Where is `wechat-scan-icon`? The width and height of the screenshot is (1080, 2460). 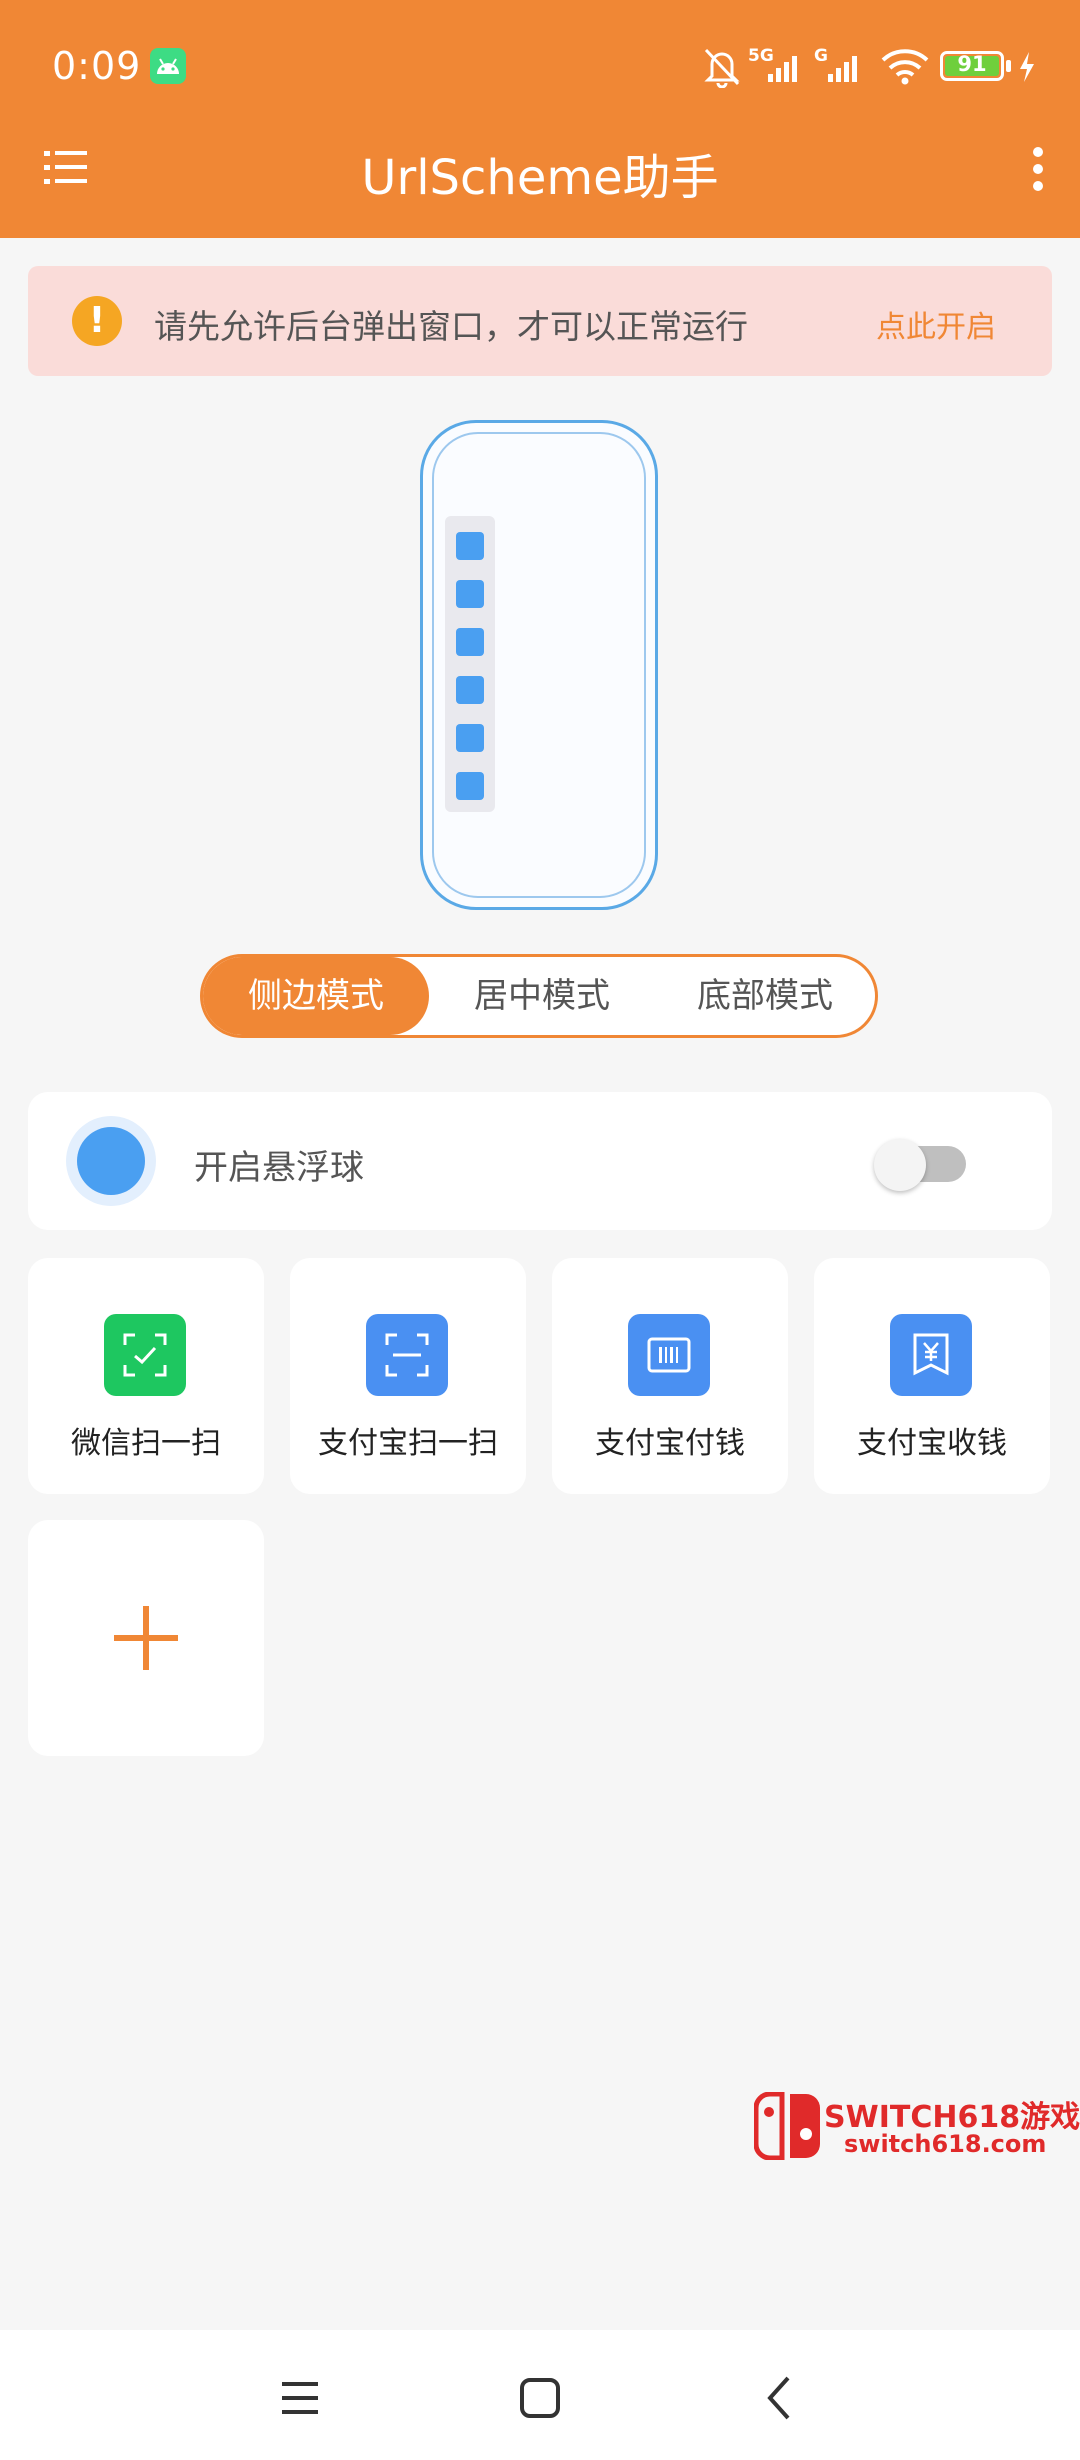
wechat-scan-icon is located at coordinates (145, 1355).